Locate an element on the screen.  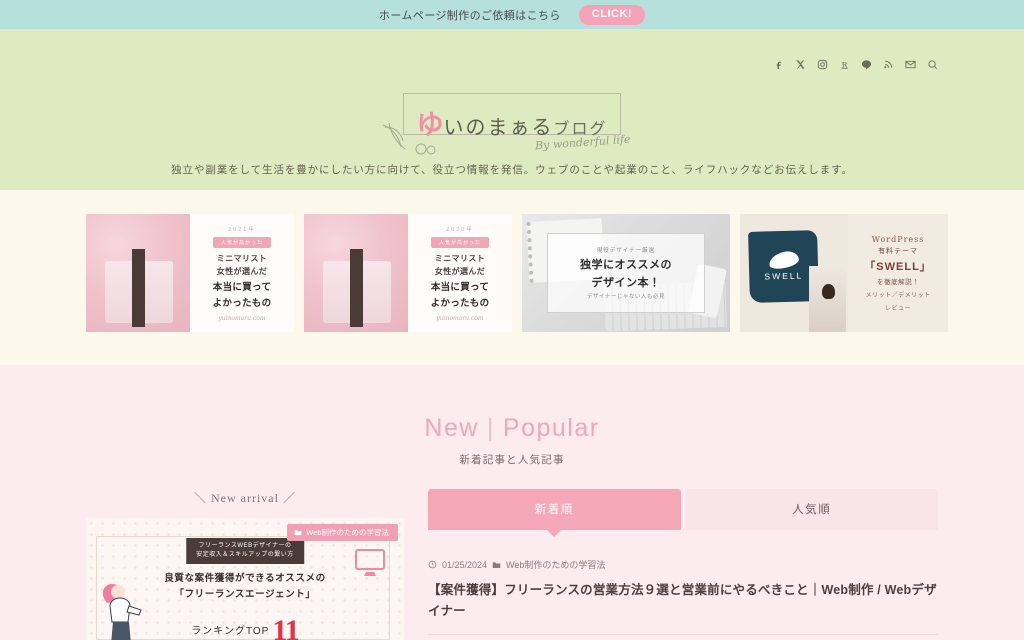
top-announcement-bar: ホームページ制作のご依頼はこちら CLICK! is located at coordinates (512, 14).